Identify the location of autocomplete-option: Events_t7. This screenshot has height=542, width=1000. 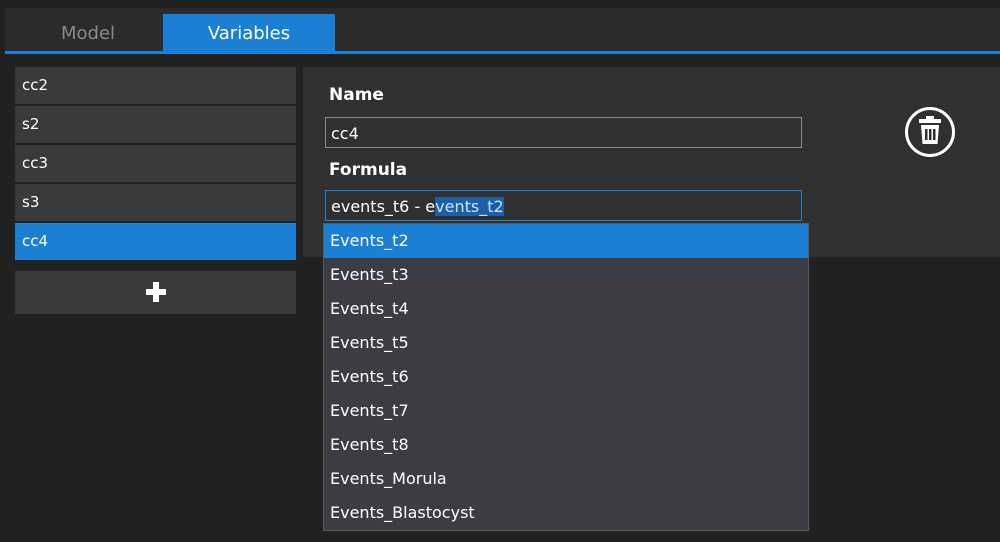
(566, 411).